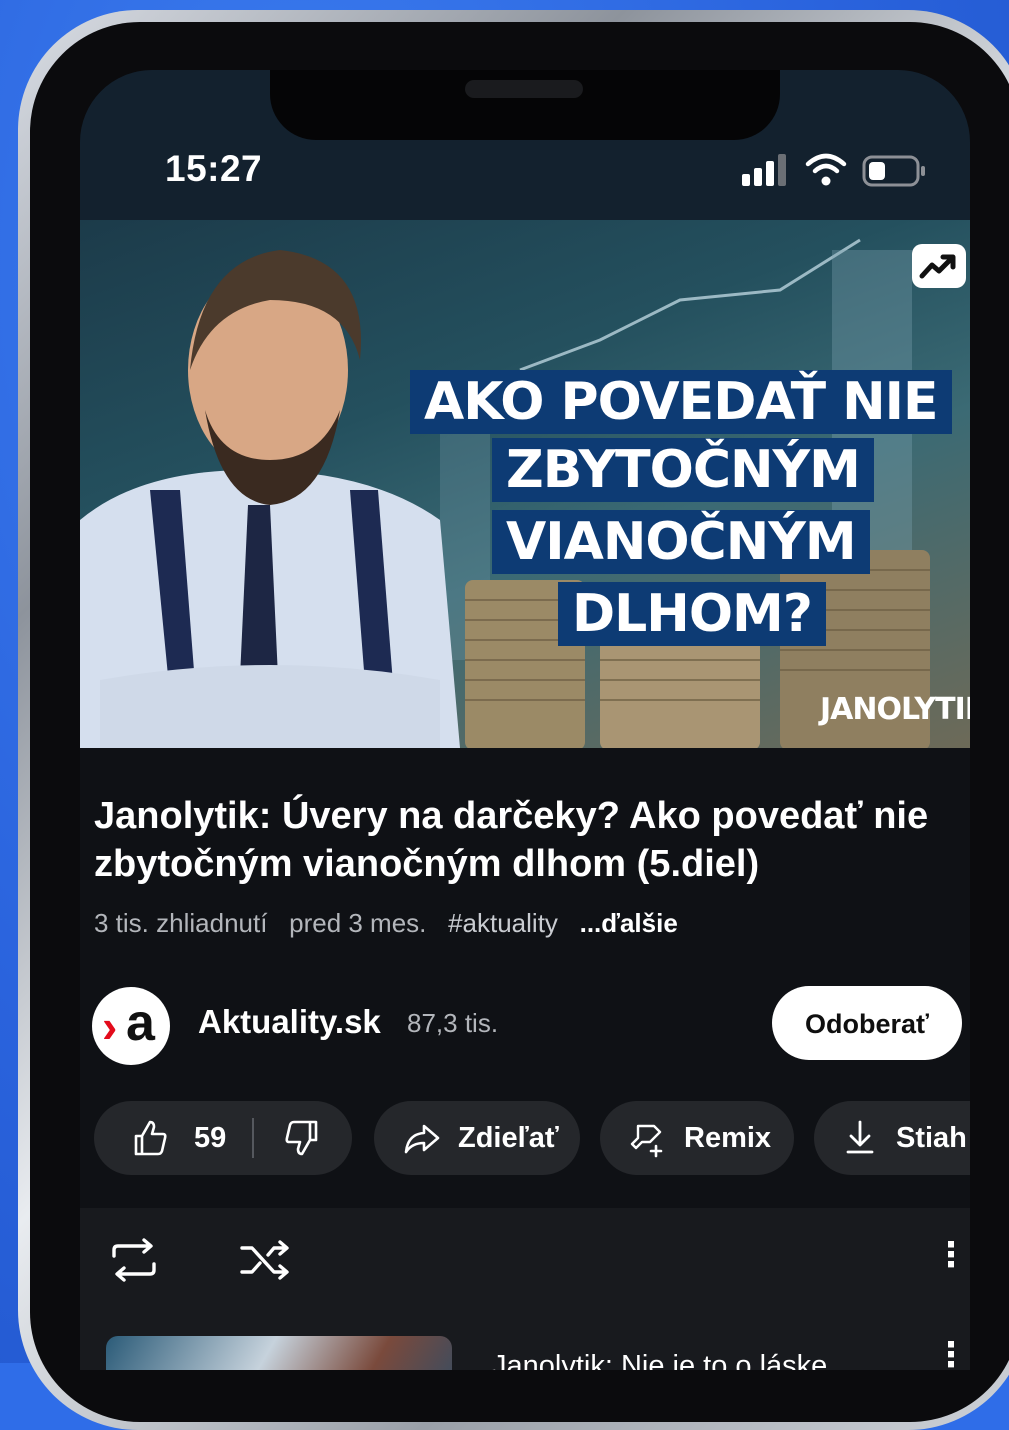 This screenshot has width=1009, height=1430. What do you see at coordinates (134, 1260) in the screenshot?
I see `loop-icon` at bounding box center [134, 1260].